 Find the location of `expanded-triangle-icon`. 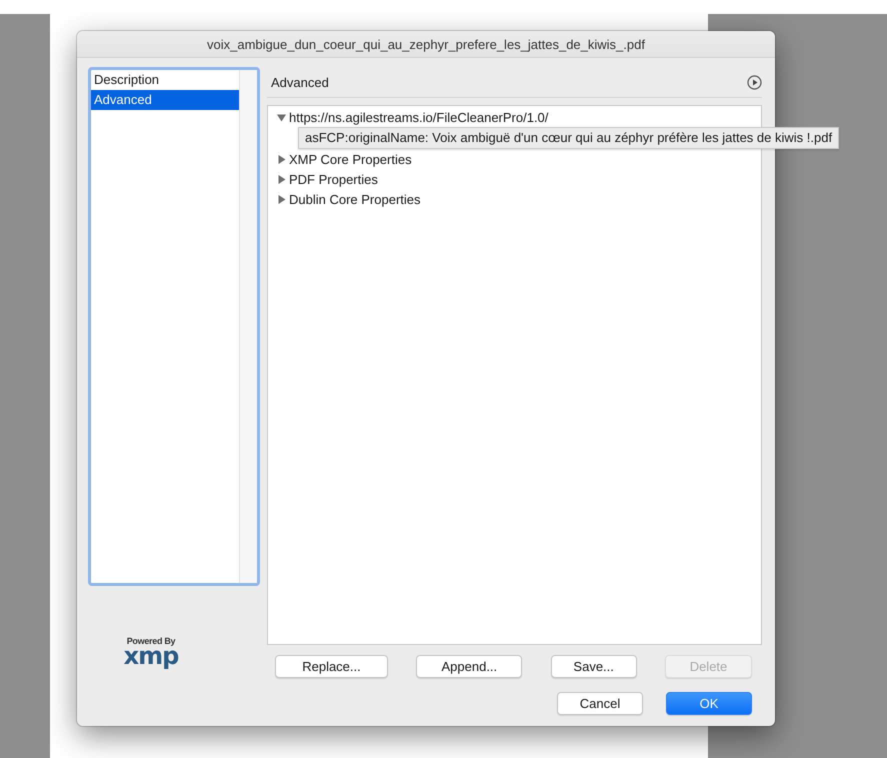

expanded-triangle-icon is located at coordinates (281, 117).